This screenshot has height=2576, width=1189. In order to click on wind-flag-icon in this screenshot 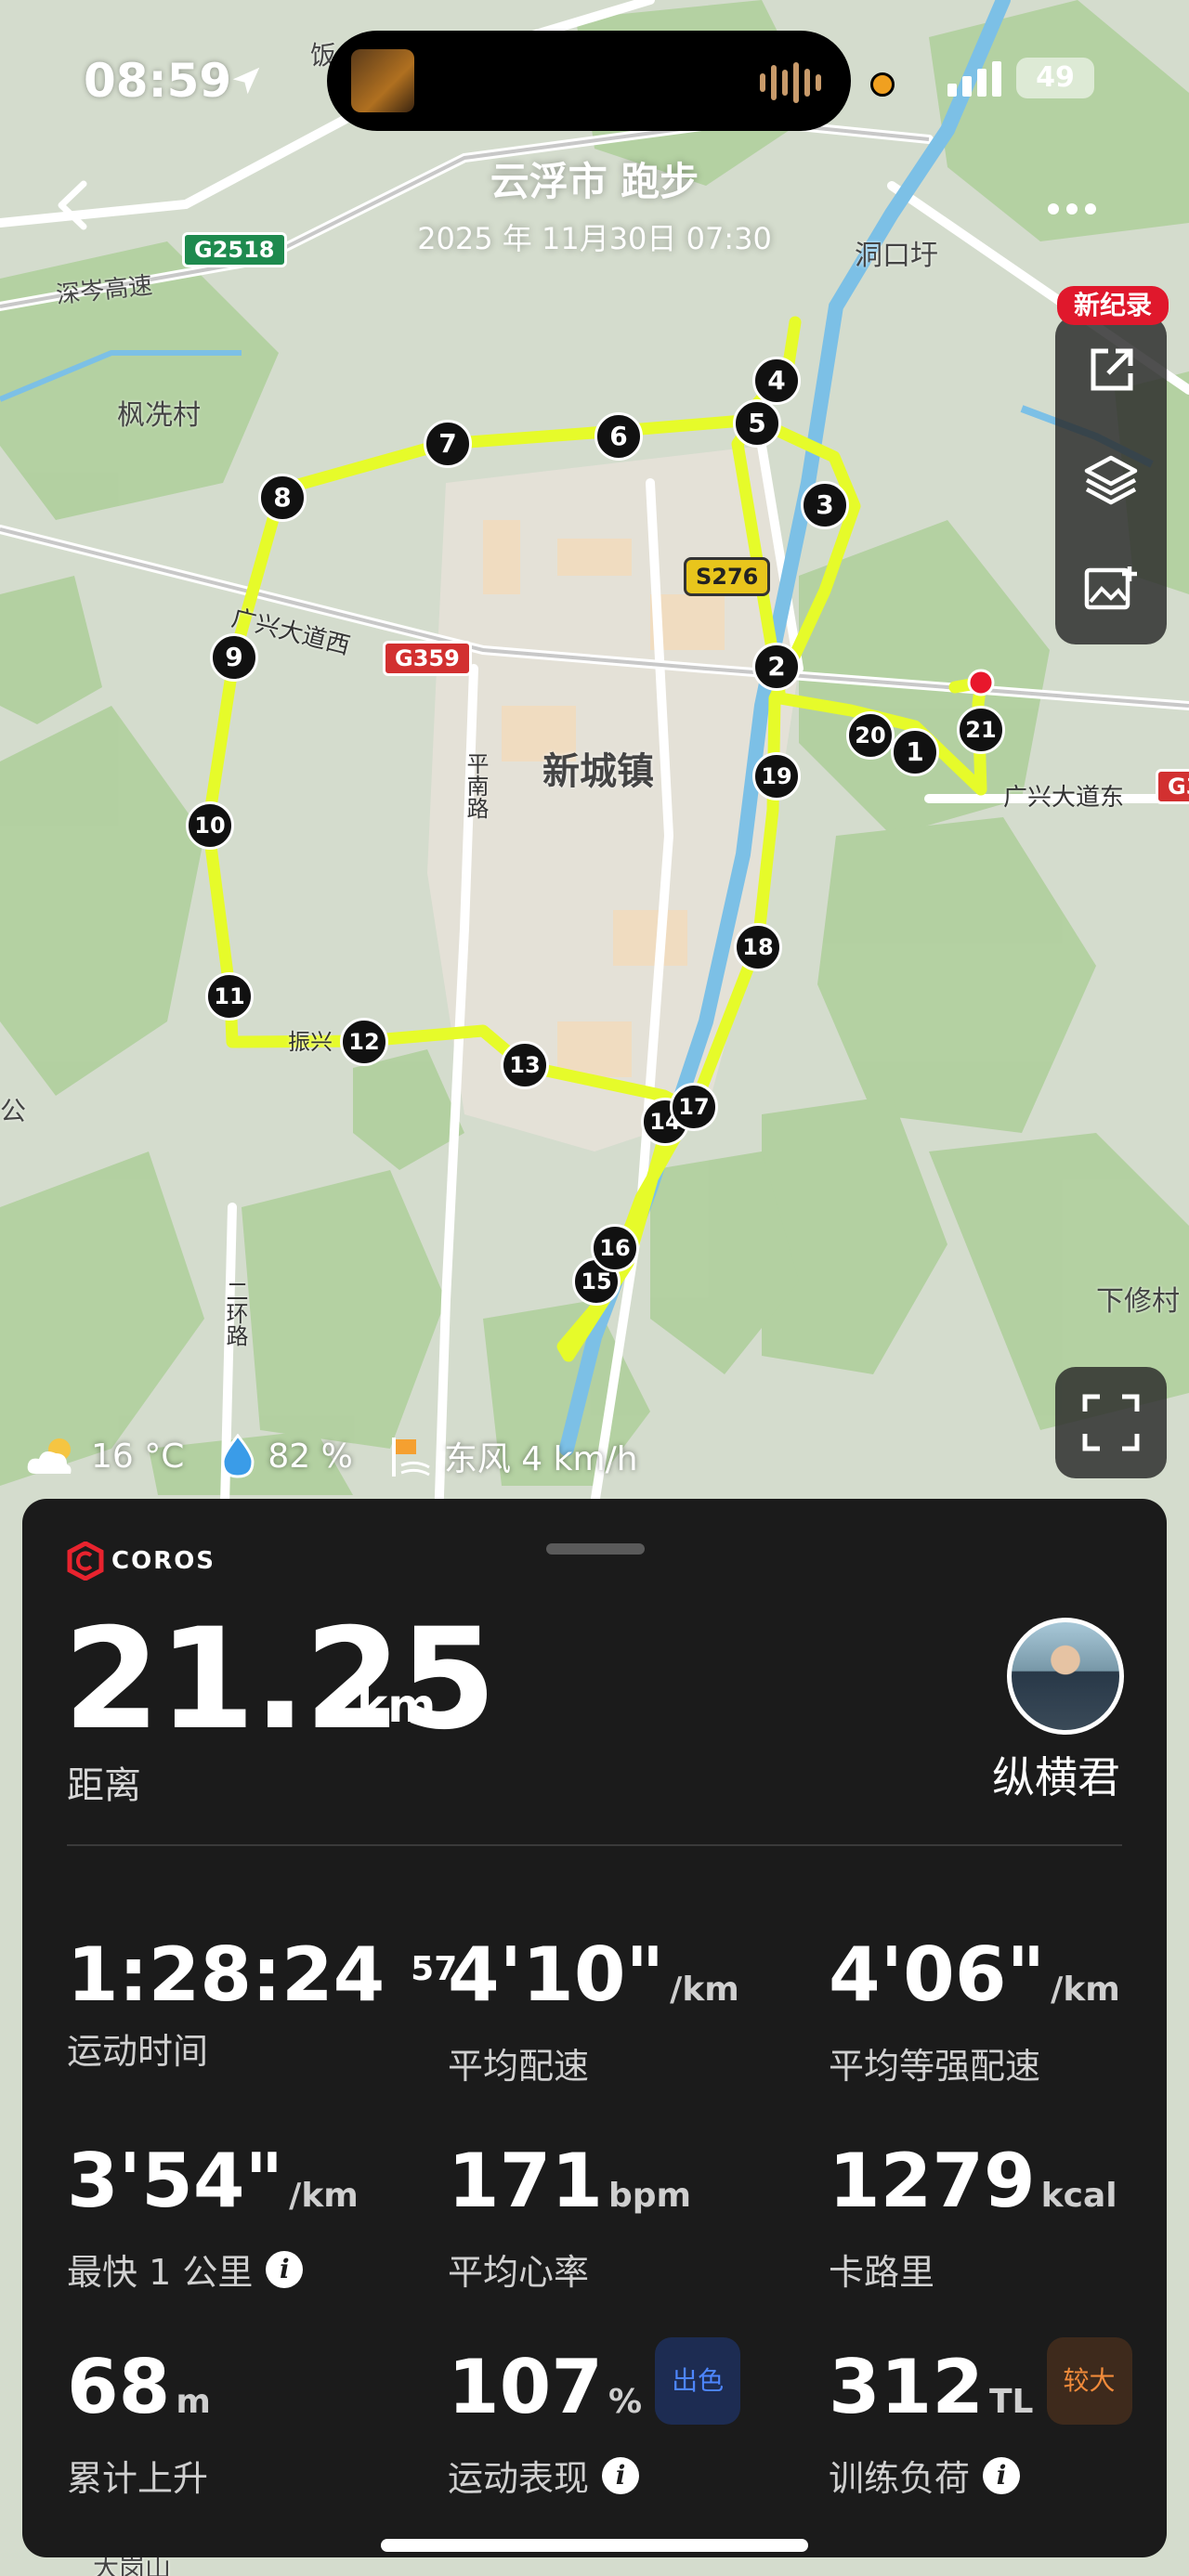, I will do `click(411, 1457)`.